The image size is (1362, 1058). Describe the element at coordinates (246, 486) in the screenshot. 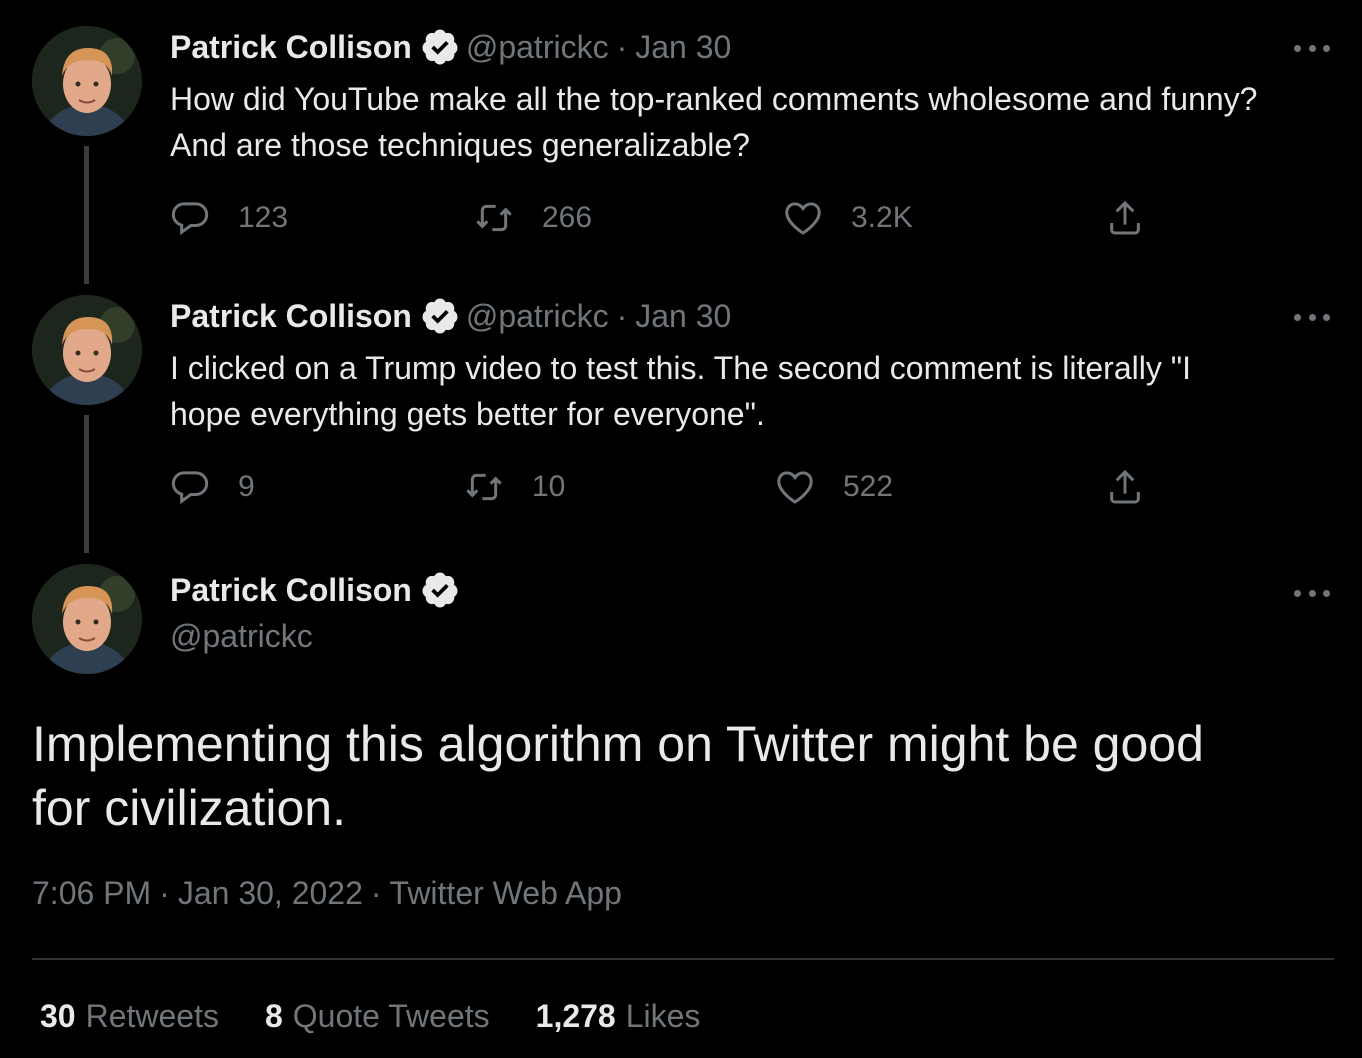

I see `reply-count: 9` at that location.